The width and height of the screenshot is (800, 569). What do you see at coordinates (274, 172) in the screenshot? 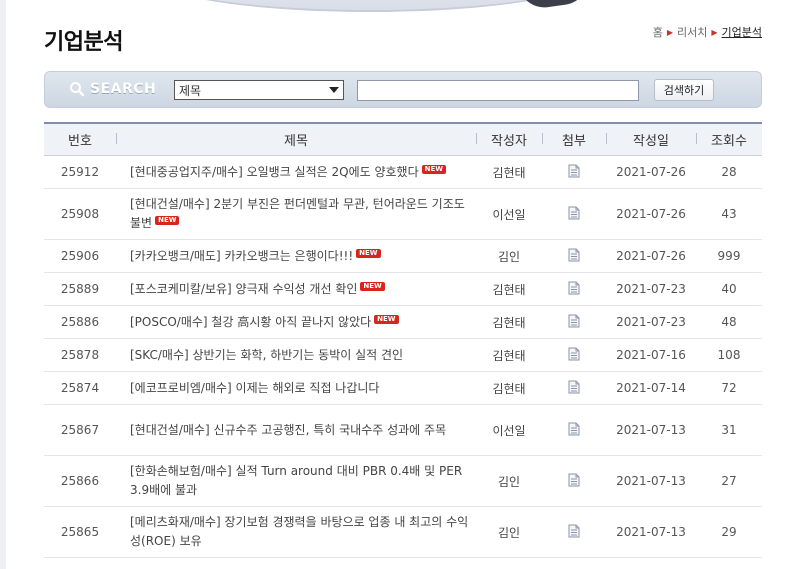
I see `row-title-link: [현대중공업지주/매수] 오일뱅크 실적은 2Q에도 양호했다` at bounding box center [274, 172].